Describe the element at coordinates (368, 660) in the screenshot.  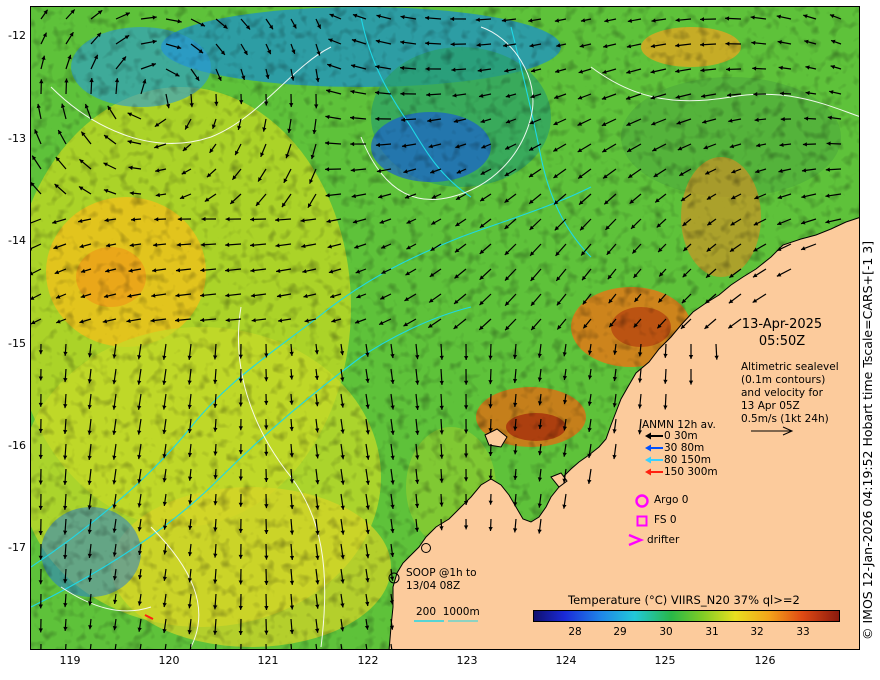
I see `lon-tick: 122` at that location.